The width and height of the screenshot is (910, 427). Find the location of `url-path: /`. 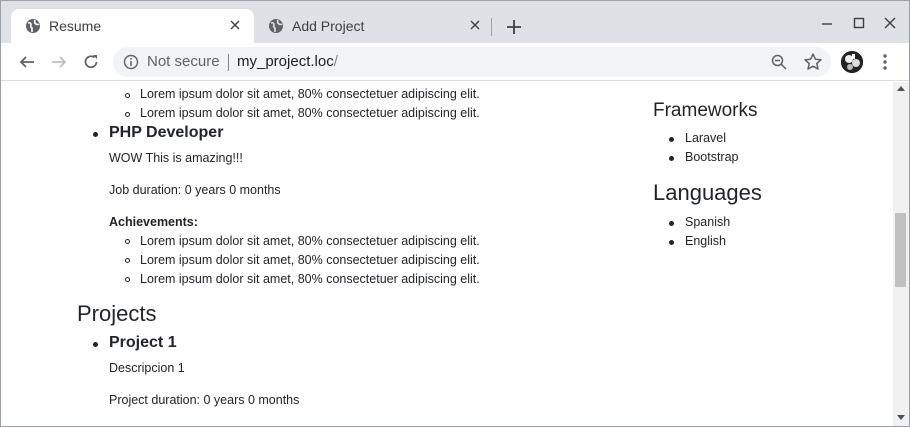

url-path: / is located at coordinates (335, 61).